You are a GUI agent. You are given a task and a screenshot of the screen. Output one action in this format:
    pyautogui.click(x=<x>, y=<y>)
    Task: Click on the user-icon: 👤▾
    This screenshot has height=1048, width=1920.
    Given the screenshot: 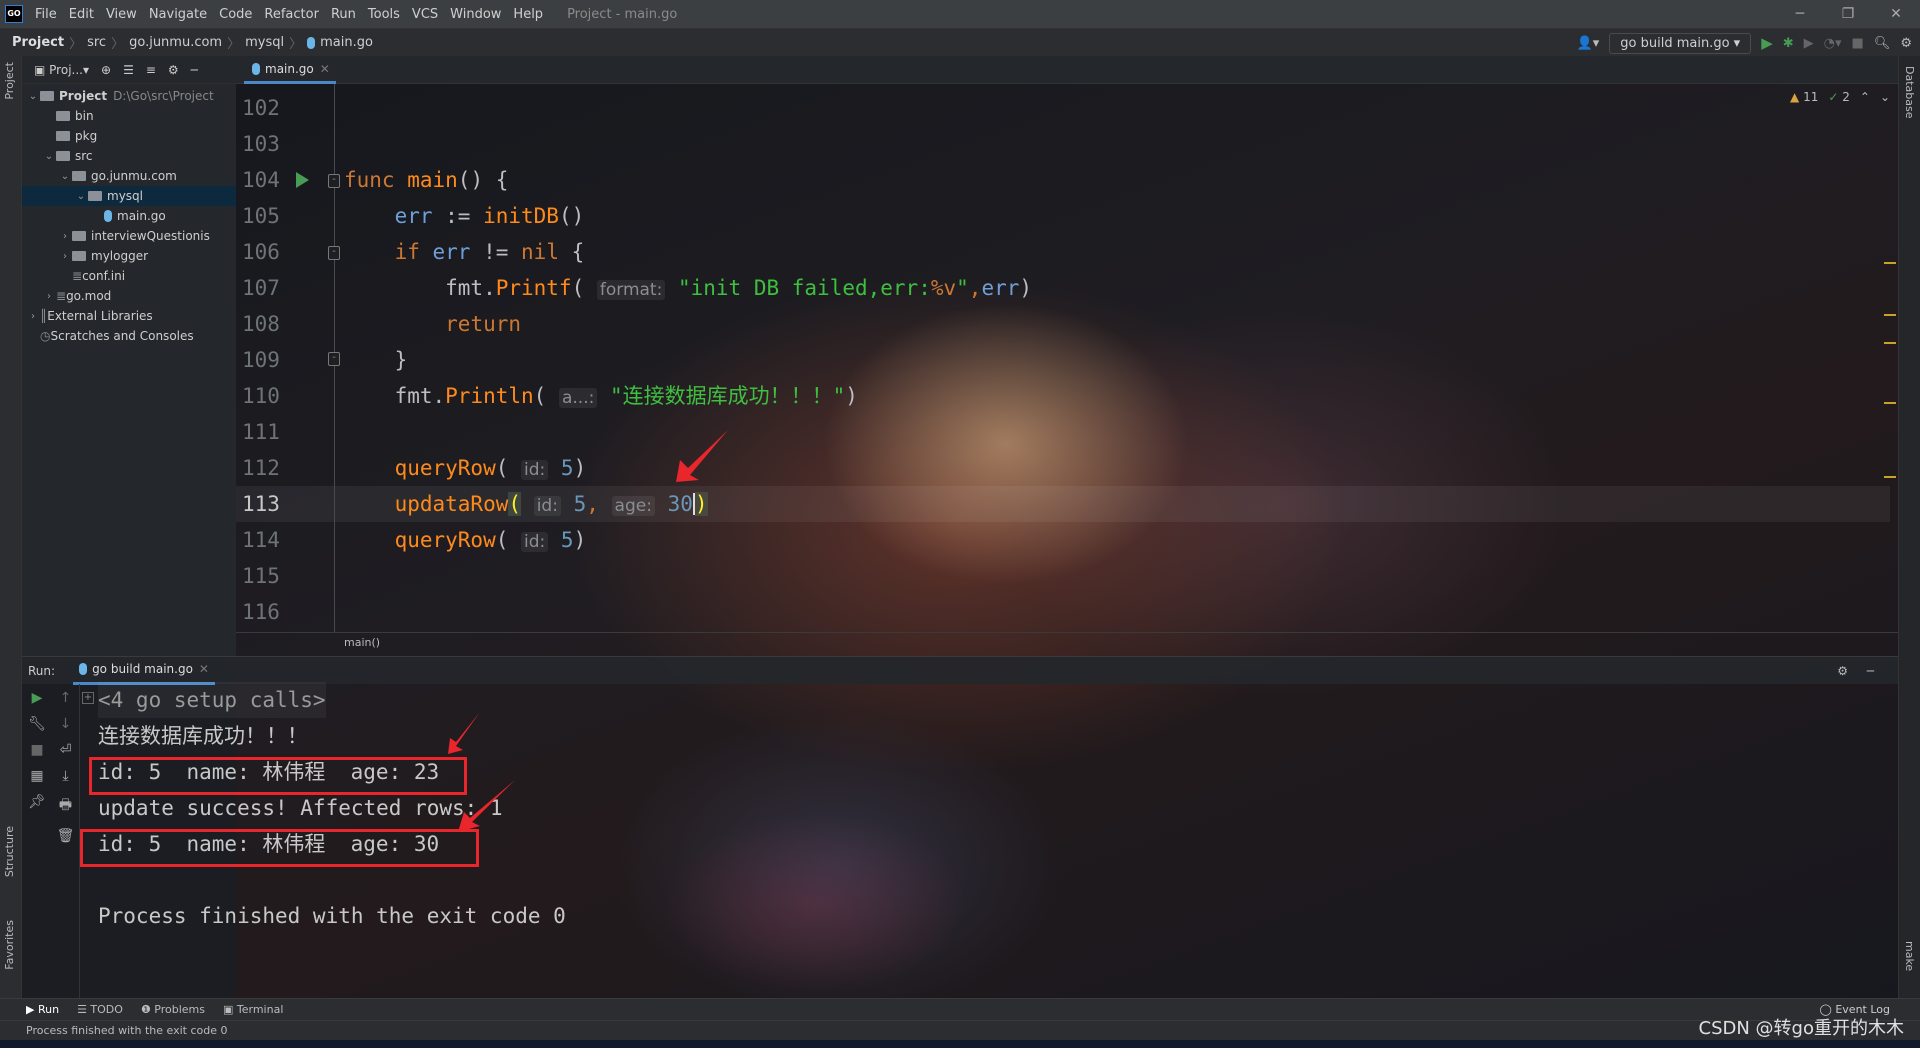 What is the action you would take?
    pyautogui.click(x=1588, y=43)
    